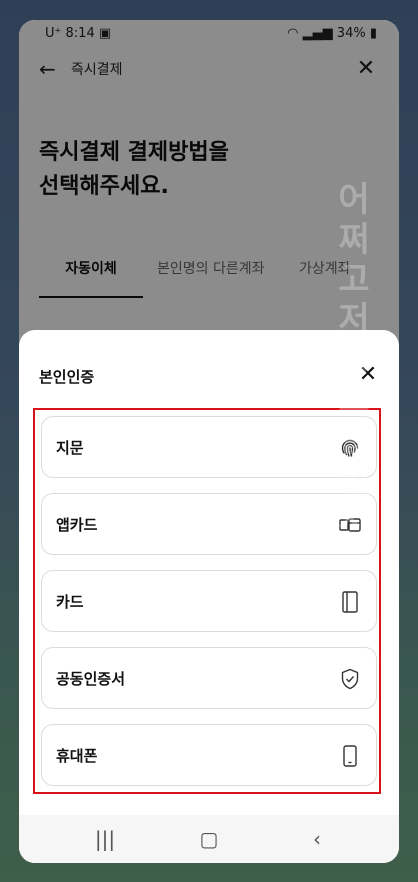 This screenshot has width=418, height=882. I want to click on card-icon, so click(350, 602).